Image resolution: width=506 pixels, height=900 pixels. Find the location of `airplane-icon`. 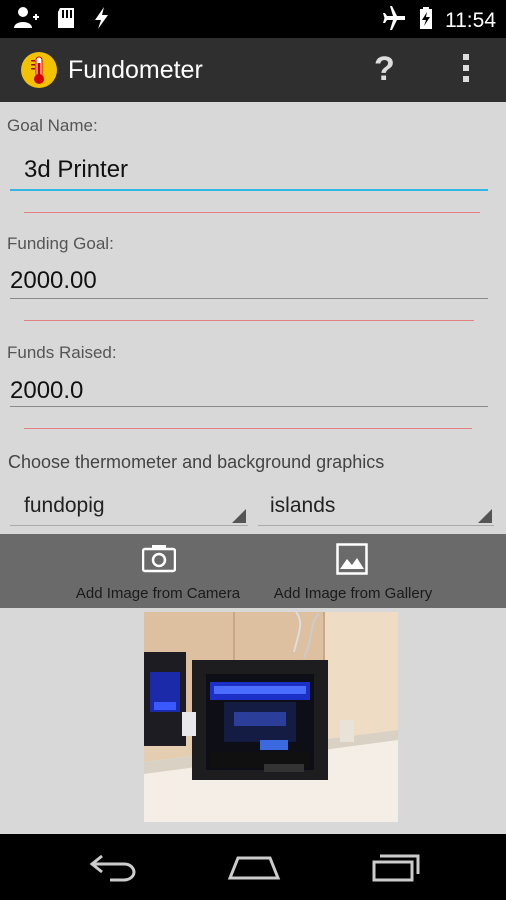

airplane-icon is located at coordinates (394, 20).